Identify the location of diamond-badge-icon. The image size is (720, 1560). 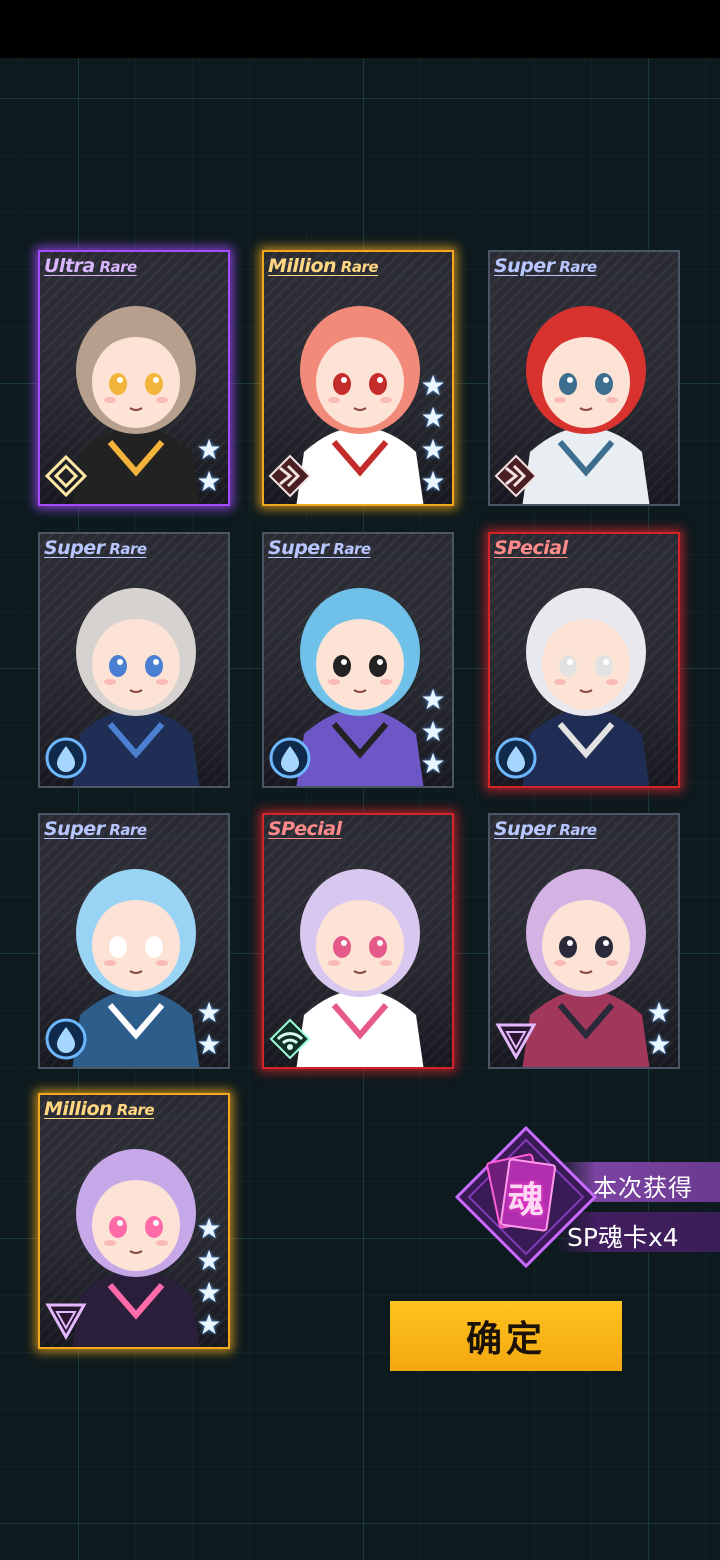
(66, 476).